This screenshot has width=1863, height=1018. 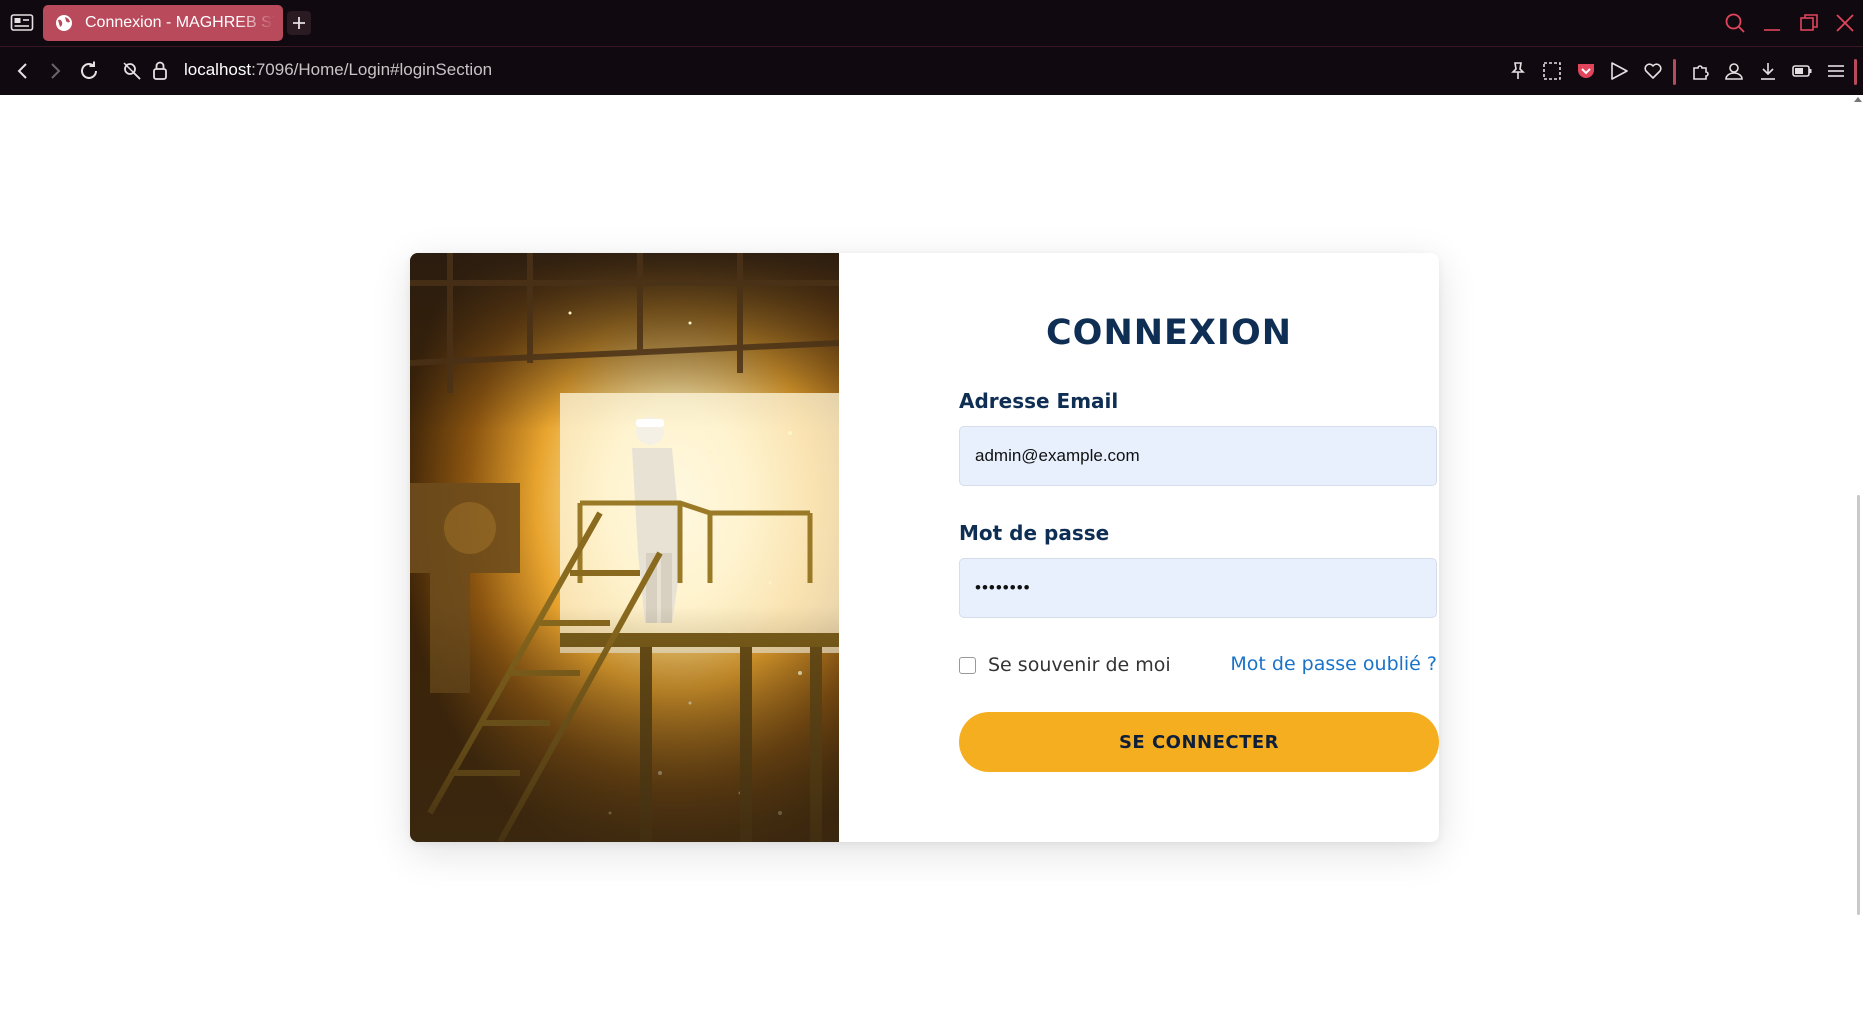 What do you see at coordinates (1845, 23) in the screenshot?
I see `close-icon` at bounding box center [1845, 23].